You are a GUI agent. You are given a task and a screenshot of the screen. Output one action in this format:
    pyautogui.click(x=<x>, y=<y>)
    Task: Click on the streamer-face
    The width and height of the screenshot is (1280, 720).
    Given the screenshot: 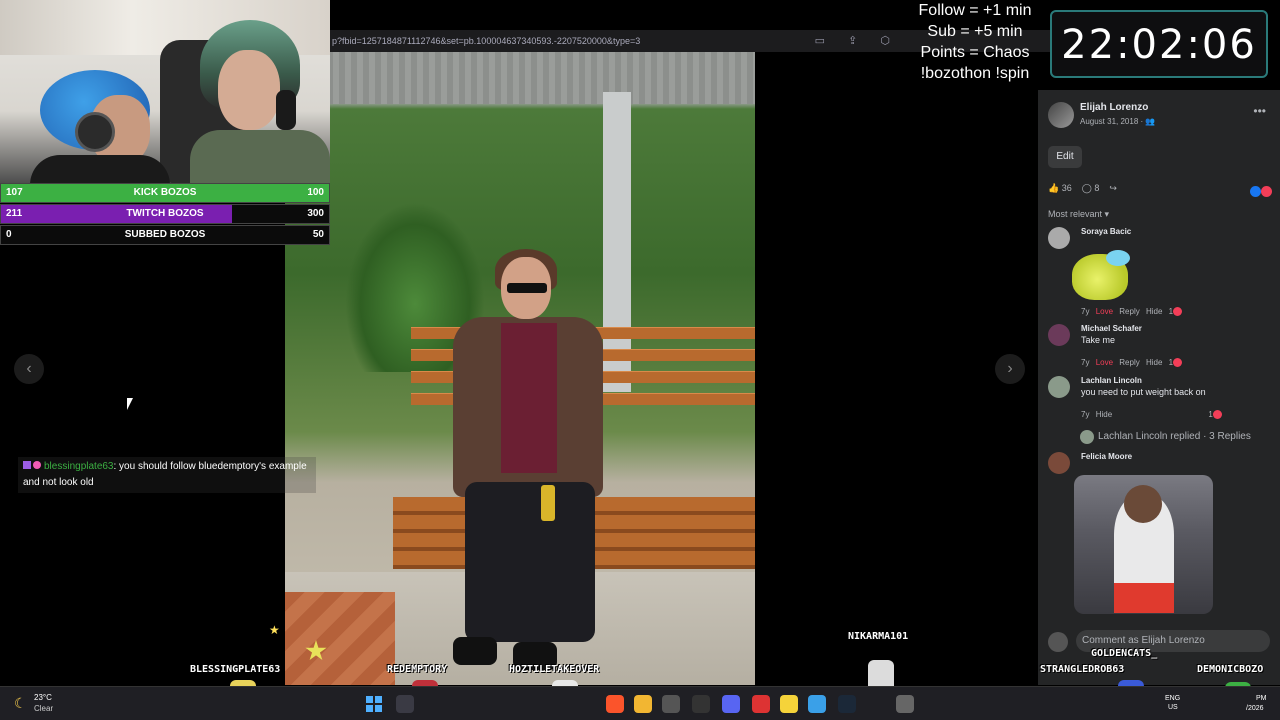 What is the action you would take?
    pyautogui.click(x=249, y=90)
    